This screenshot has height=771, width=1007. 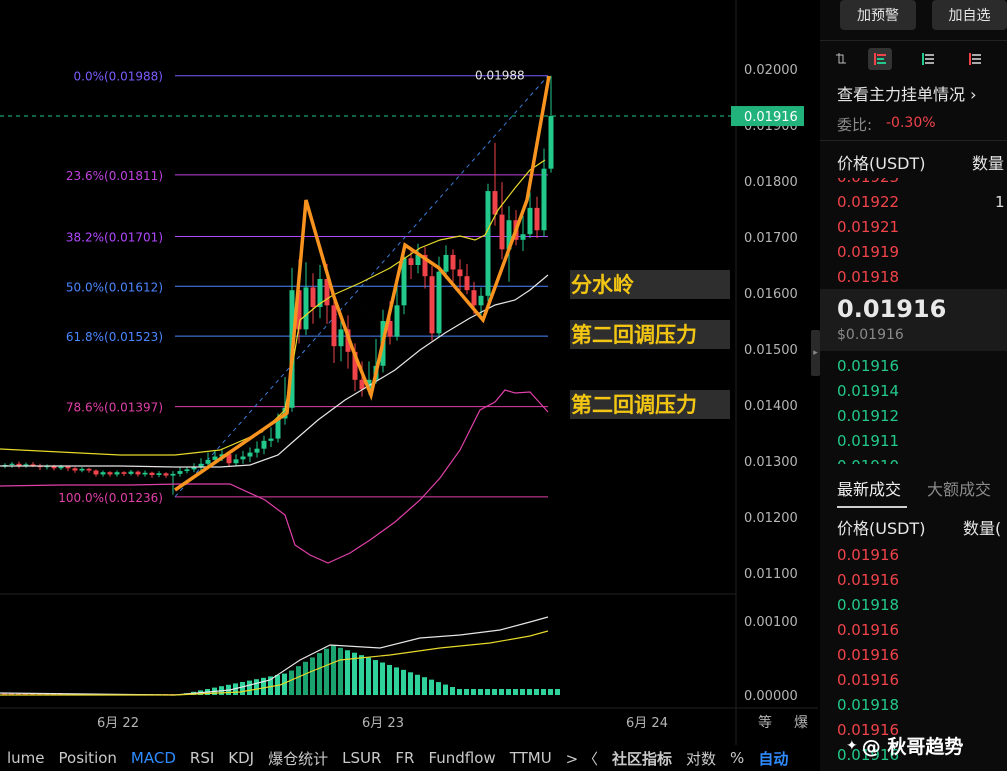 What do you see at coordinates (872, 507) in the screenshot?
I see `active-tab-underline` at bounding box center [872, 507].